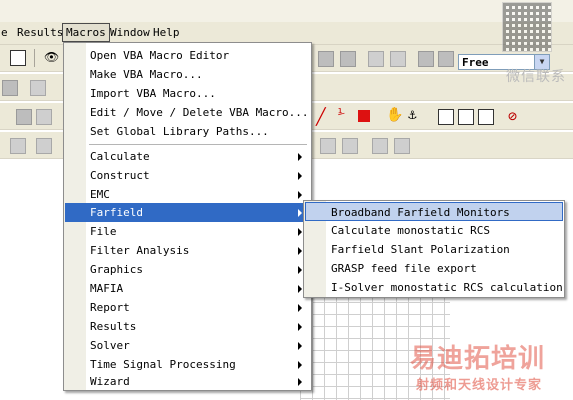  What do you see at coordinates (116, 212) in the screenshot?
I see `menu-item-label: Farfield` at bounding box center [116, 212].